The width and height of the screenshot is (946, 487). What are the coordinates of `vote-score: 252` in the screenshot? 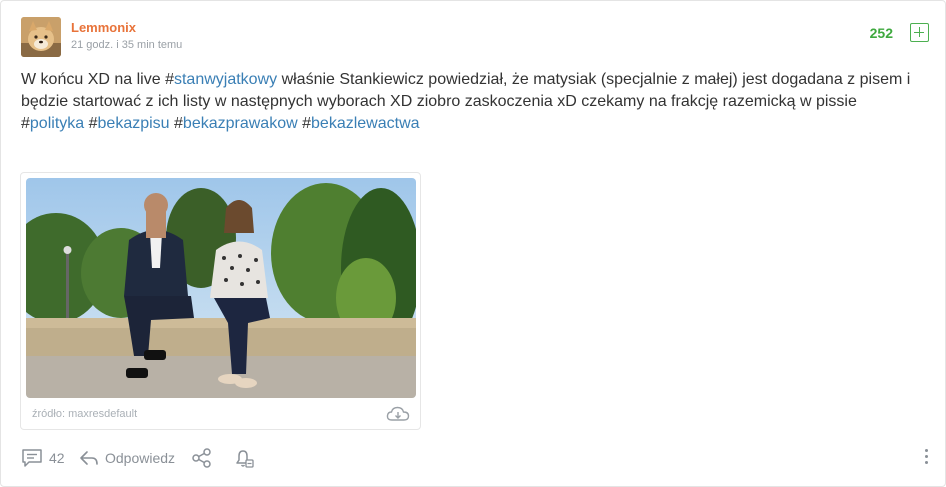 It's located at (881, 33).